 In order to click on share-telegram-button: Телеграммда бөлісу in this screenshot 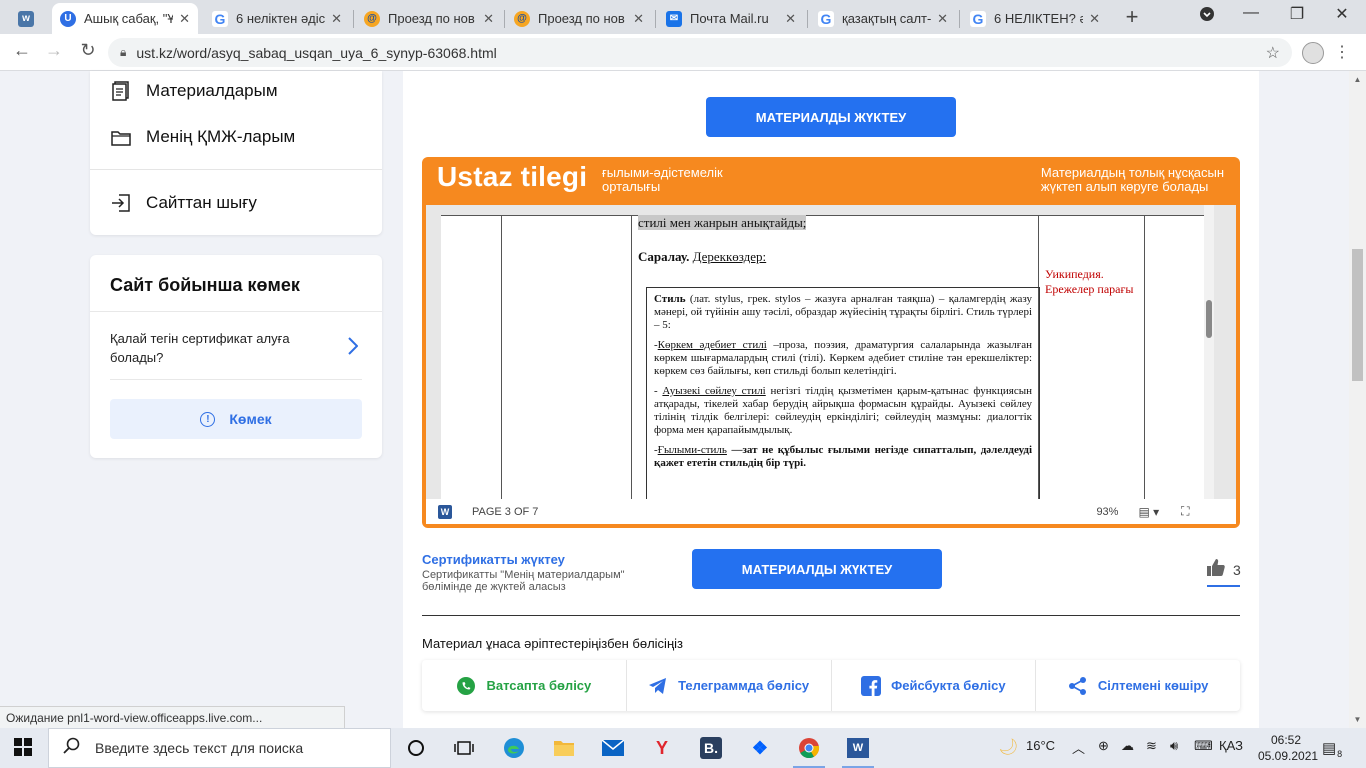, I will do `click(729, 685)`.